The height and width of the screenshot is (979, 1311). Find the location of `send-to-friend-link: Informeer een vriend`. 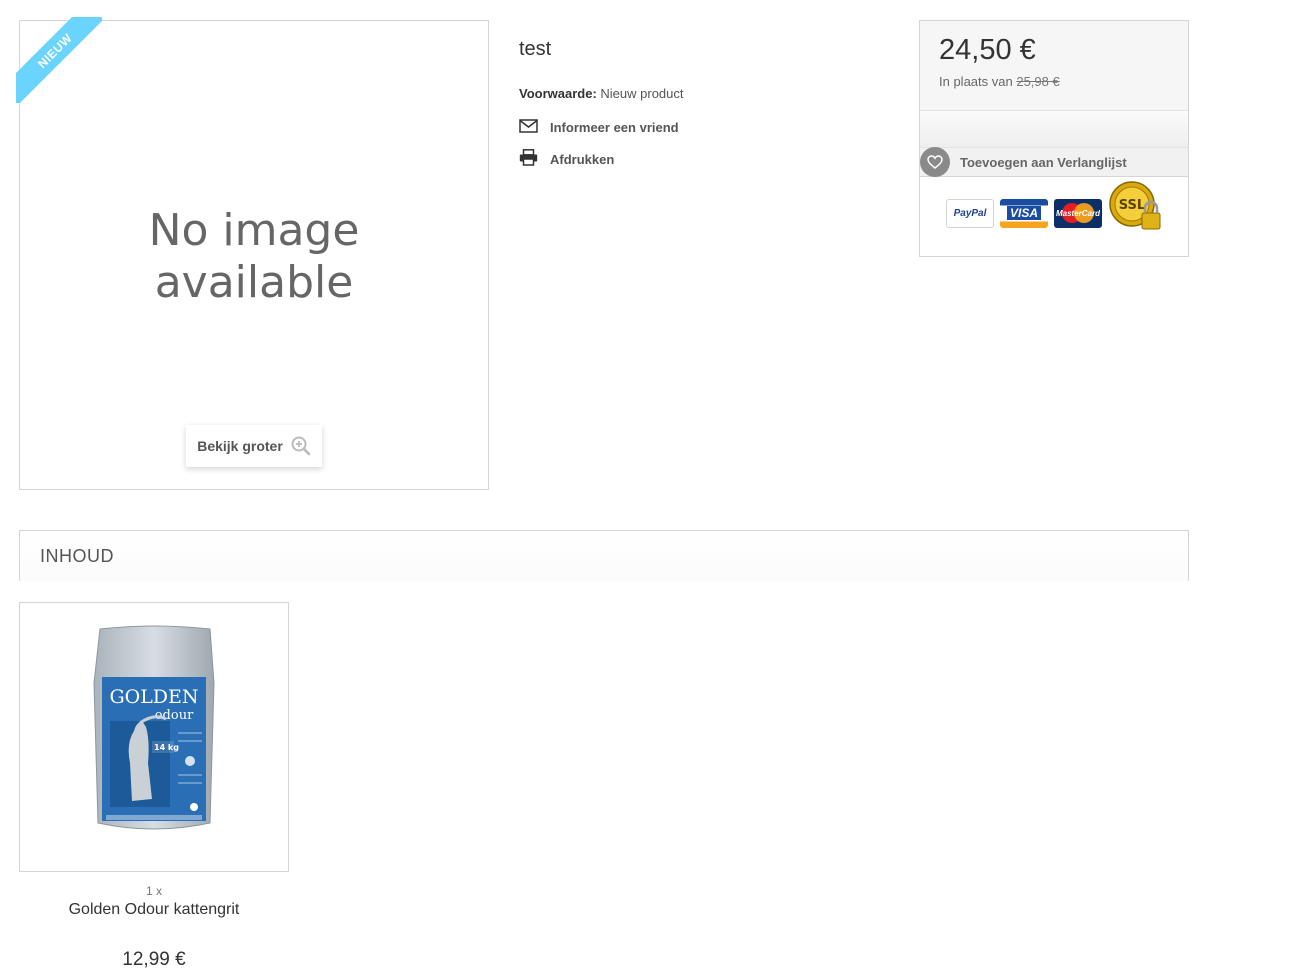

send-to-friend-link: Informeer een vriend is located at coordinates (599, 127).